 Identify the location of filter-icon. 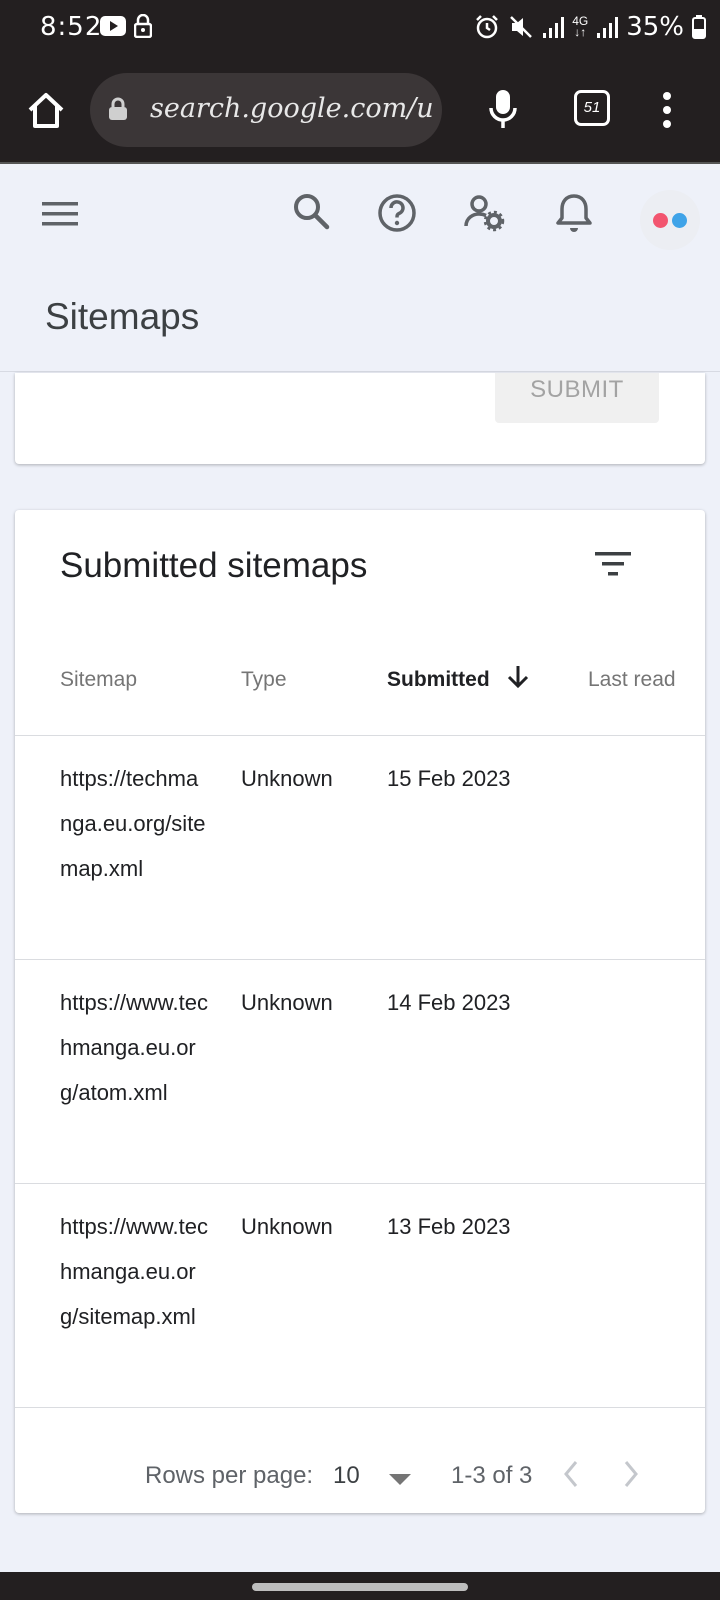
(613, 565).